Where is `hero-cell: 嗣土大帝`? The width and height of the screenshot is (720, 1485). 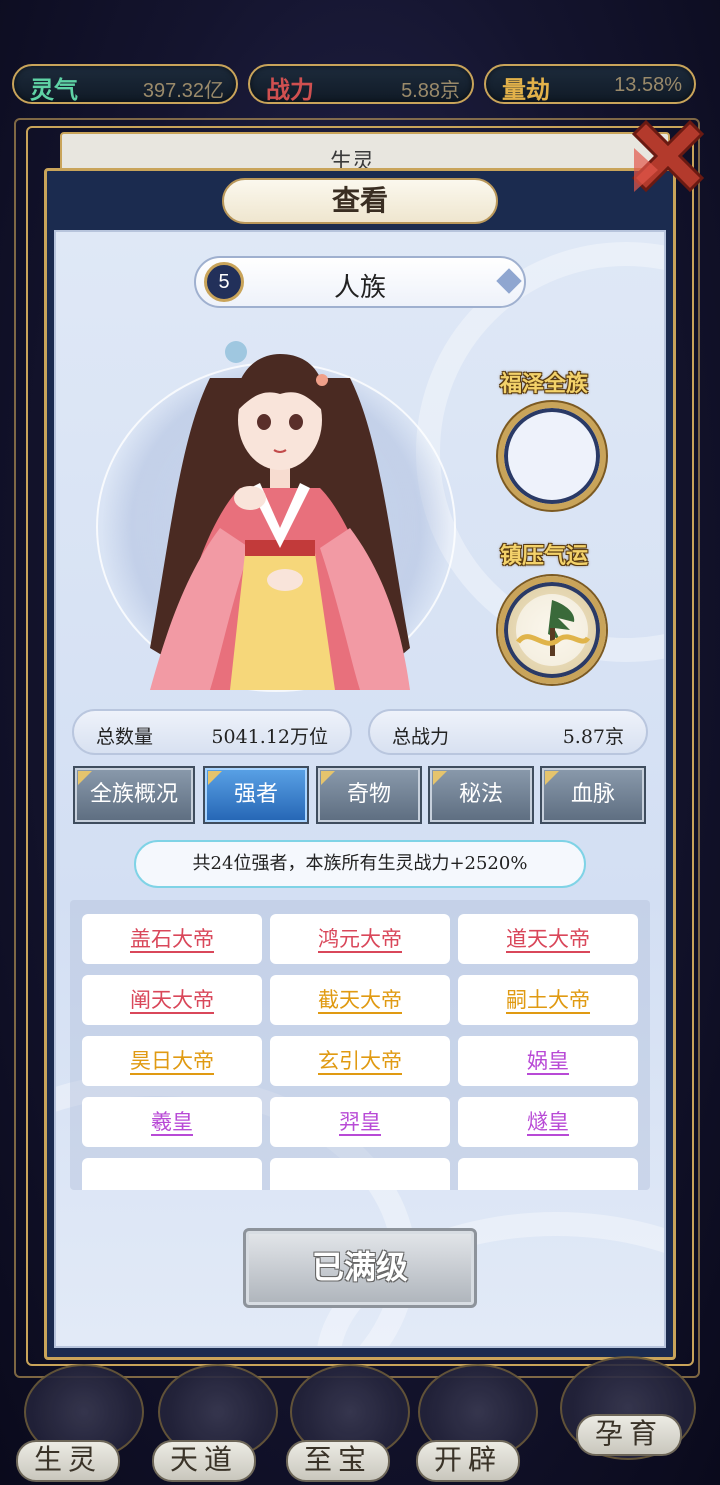 hero-cell: 嗣土大帝 is located at coordinates (548, 1000).